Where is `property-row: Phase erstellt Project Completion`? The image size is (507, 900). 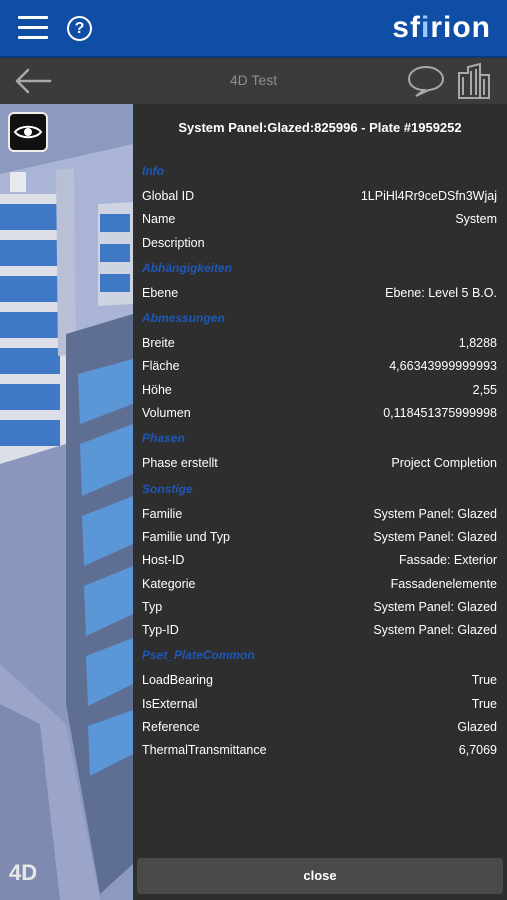
property-row: Phase erstellt Project Completion is located at coordinates (320, 463).